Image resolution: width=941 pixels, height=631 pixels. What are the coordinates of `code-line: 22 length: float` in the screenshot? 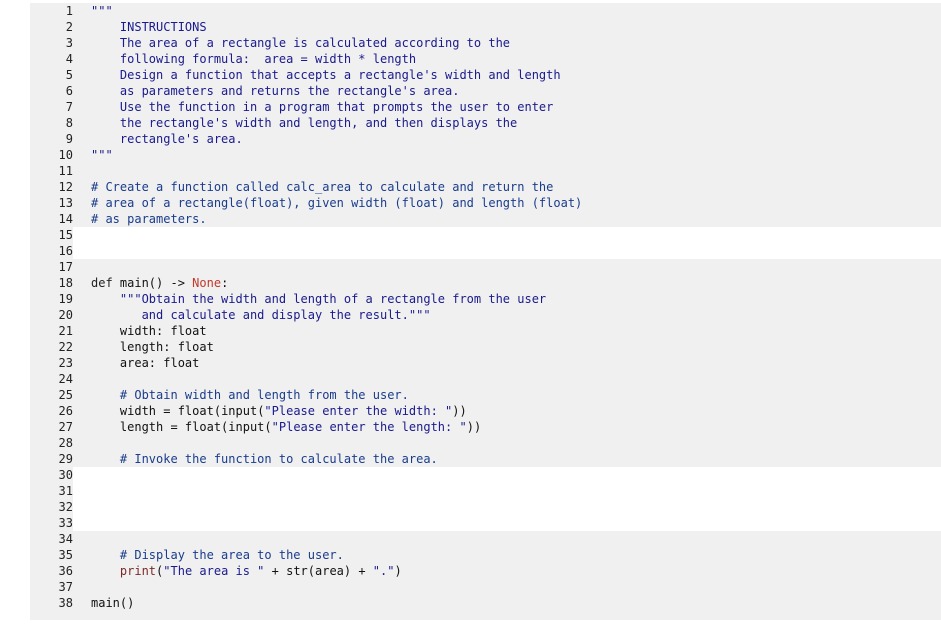 It's located at (485, 347).